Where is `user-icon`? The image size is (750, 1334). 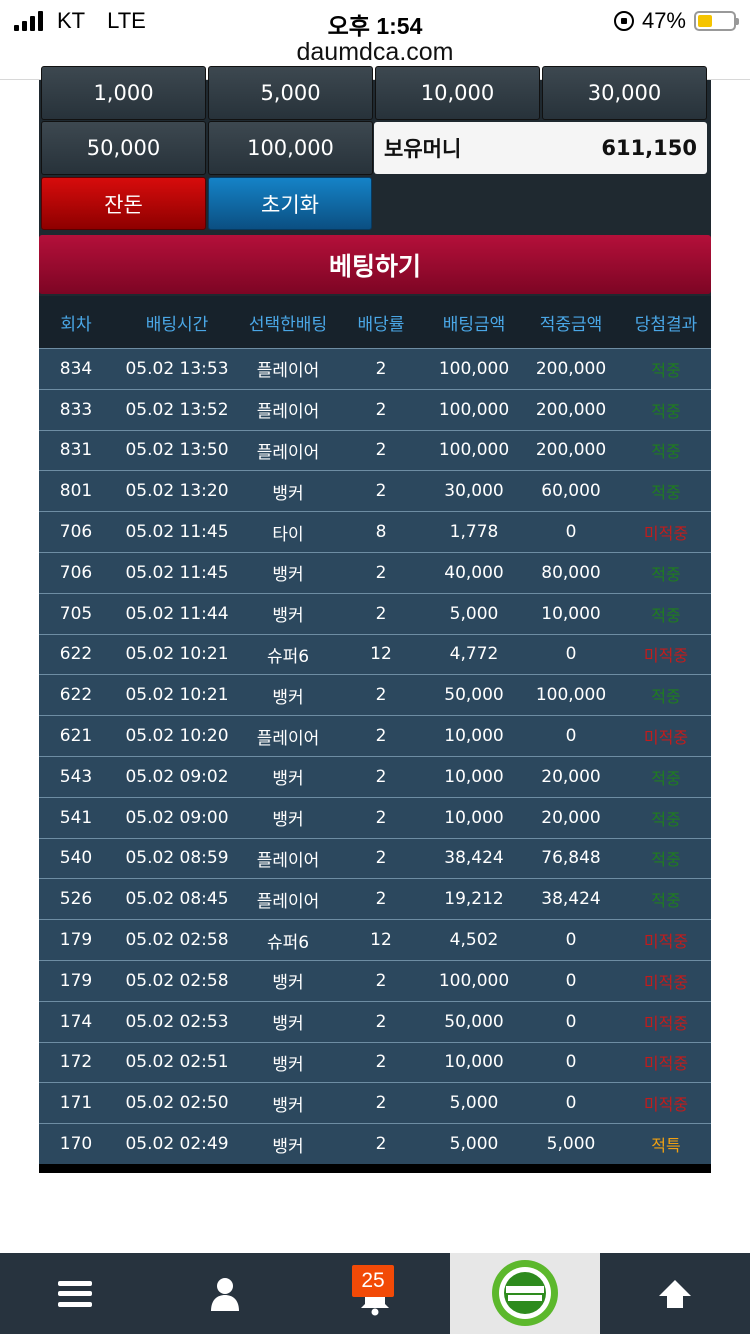
user-icon is located at coordinates (225, 1294).